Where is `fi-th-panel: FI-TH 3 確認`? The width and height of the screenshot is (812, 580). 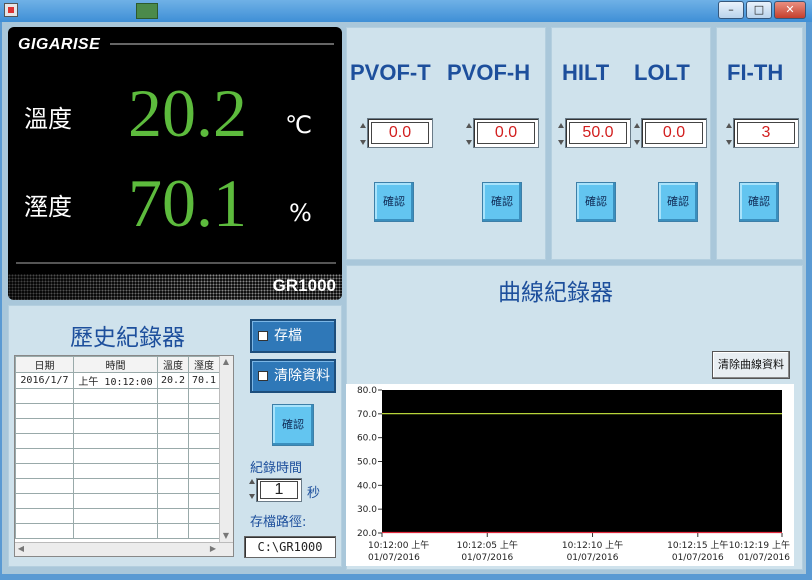 fi-th-panel: FI-TH 3 確認 is located at coordinates (759, 143).